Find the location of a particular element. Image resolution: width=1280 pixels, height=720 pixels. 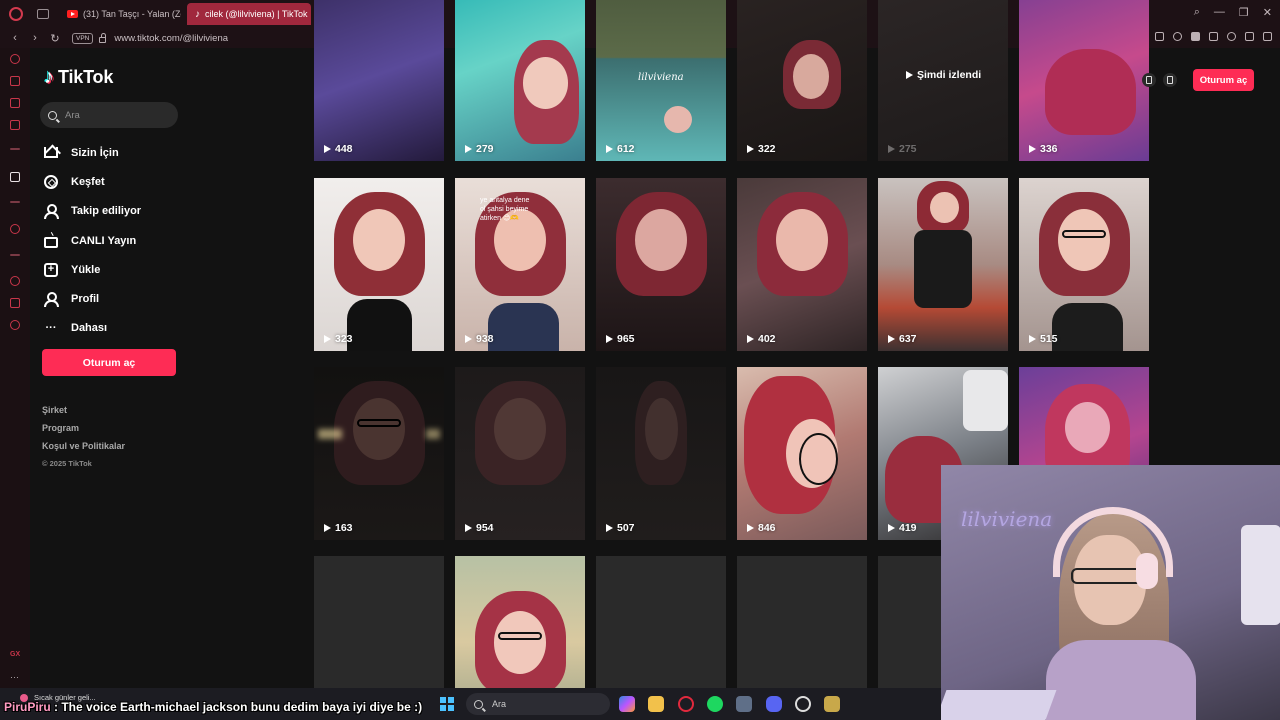

video-thumbnail: 402 is located at coordinates (802, 264).